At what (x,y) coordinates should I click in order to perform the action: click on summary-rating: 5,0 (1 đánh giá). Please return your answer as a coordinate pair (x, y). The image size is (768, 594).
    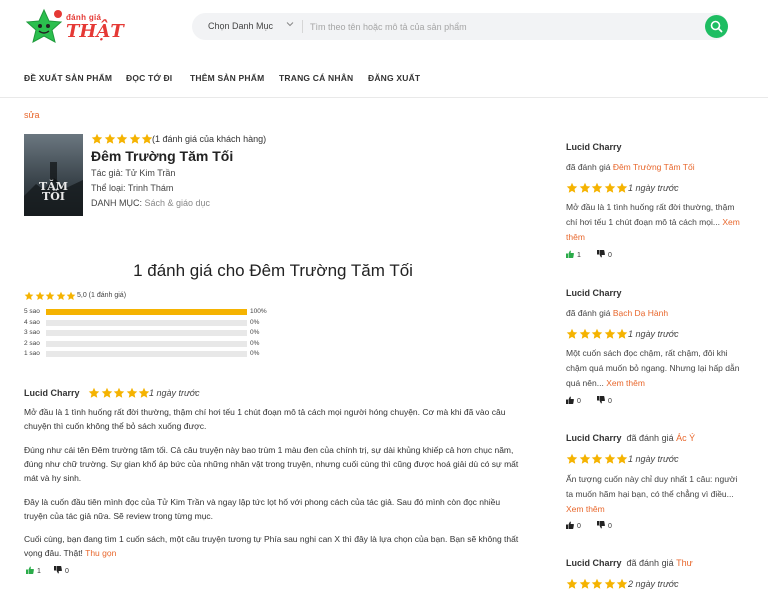
    Looking at the image, I should click on (102, 295).